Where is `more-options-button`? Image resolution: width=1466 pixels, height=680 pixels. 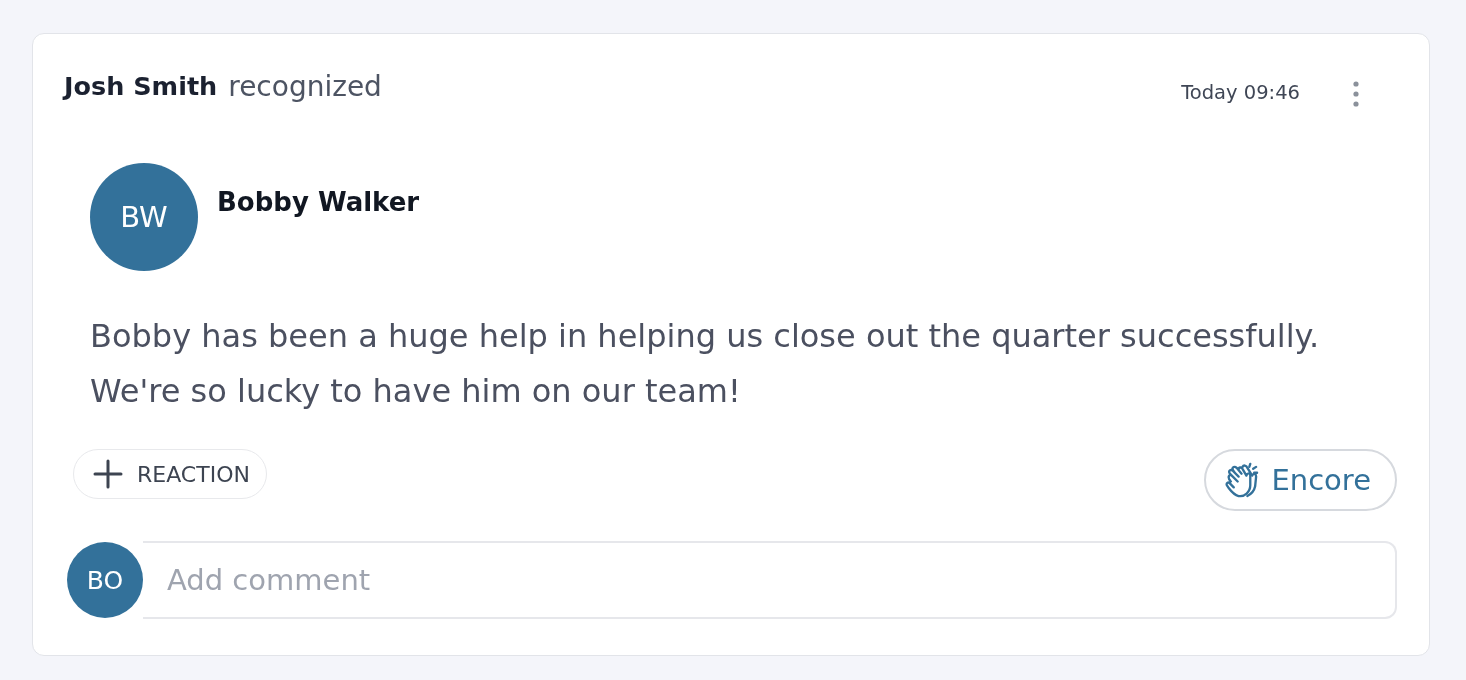
more-options-button is located at coordinates (1356, 94).